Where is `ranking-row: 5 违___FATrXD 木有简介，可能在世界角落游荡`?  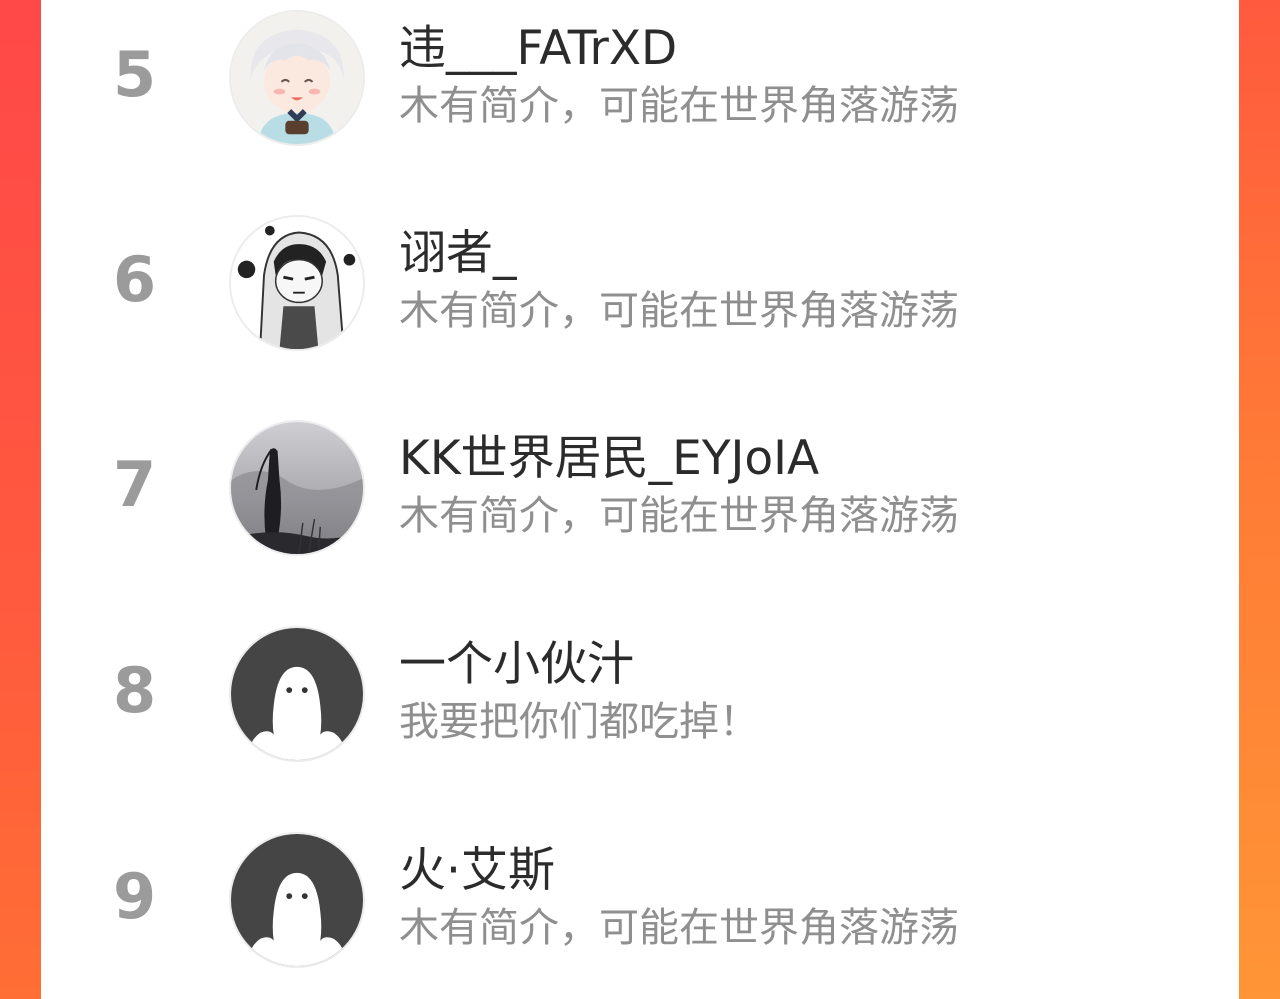
ranking-row: 5 违___FATrXD 木有简介，可能在世界角落游荡 is located at coordinates (640, 78).